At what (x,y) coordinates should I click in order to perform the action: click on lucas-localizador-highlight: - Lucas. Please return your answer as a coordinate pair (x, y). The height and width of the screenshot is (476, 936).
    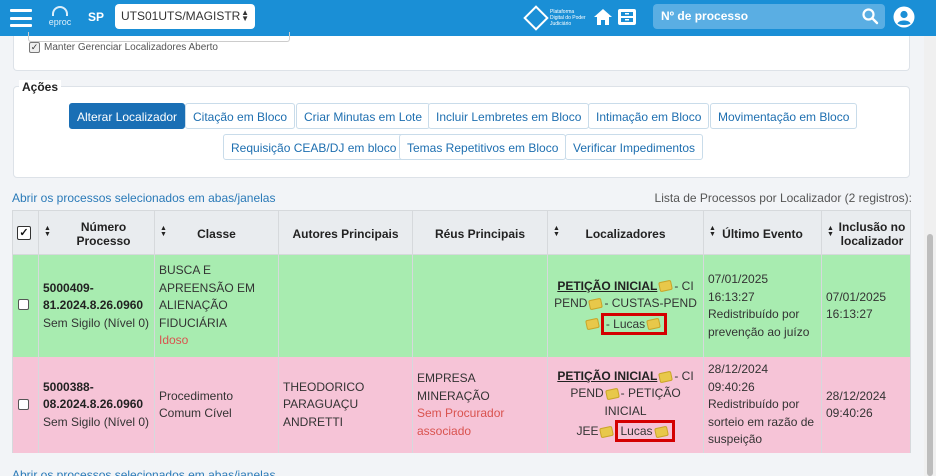
    Looking at the image, I should click on (634, 323).